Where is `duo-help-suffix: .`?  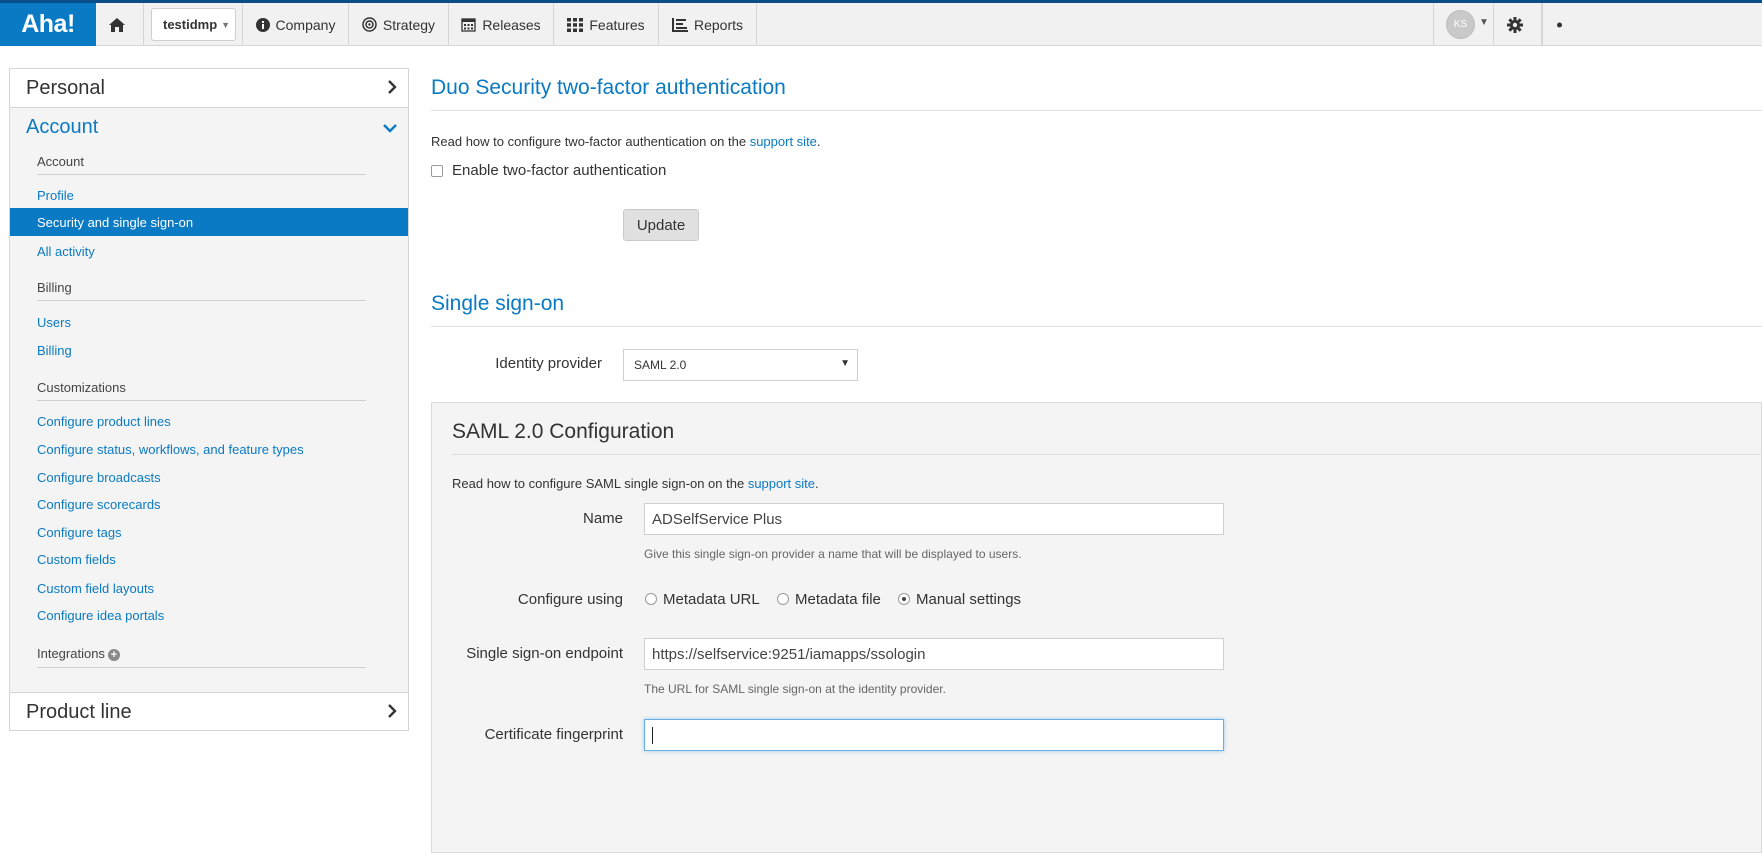
duo-help-suffix: . is located at coordinates (818, 141).